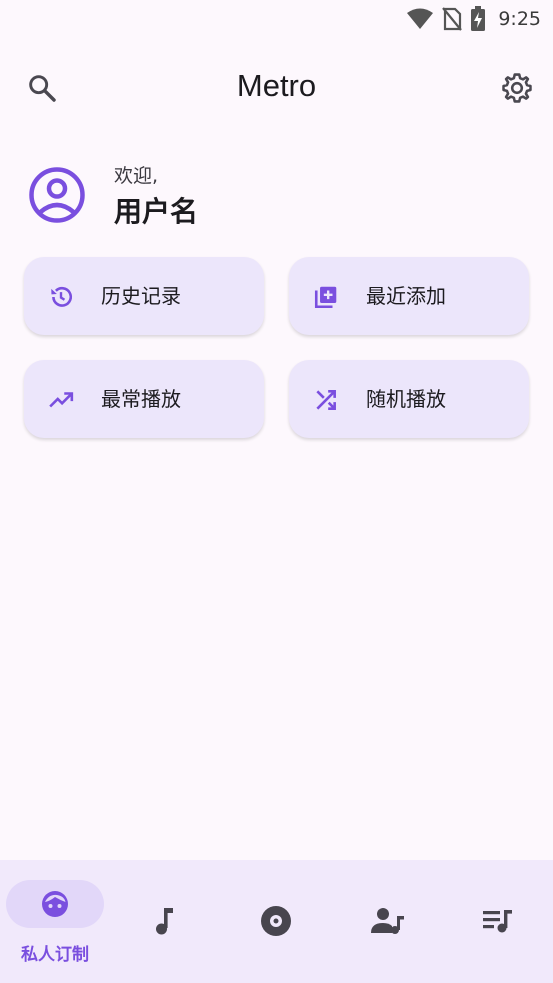 This screenshot has height=983, width=553. I want to click on most-played-label: 最常播放, so click(141, 399).